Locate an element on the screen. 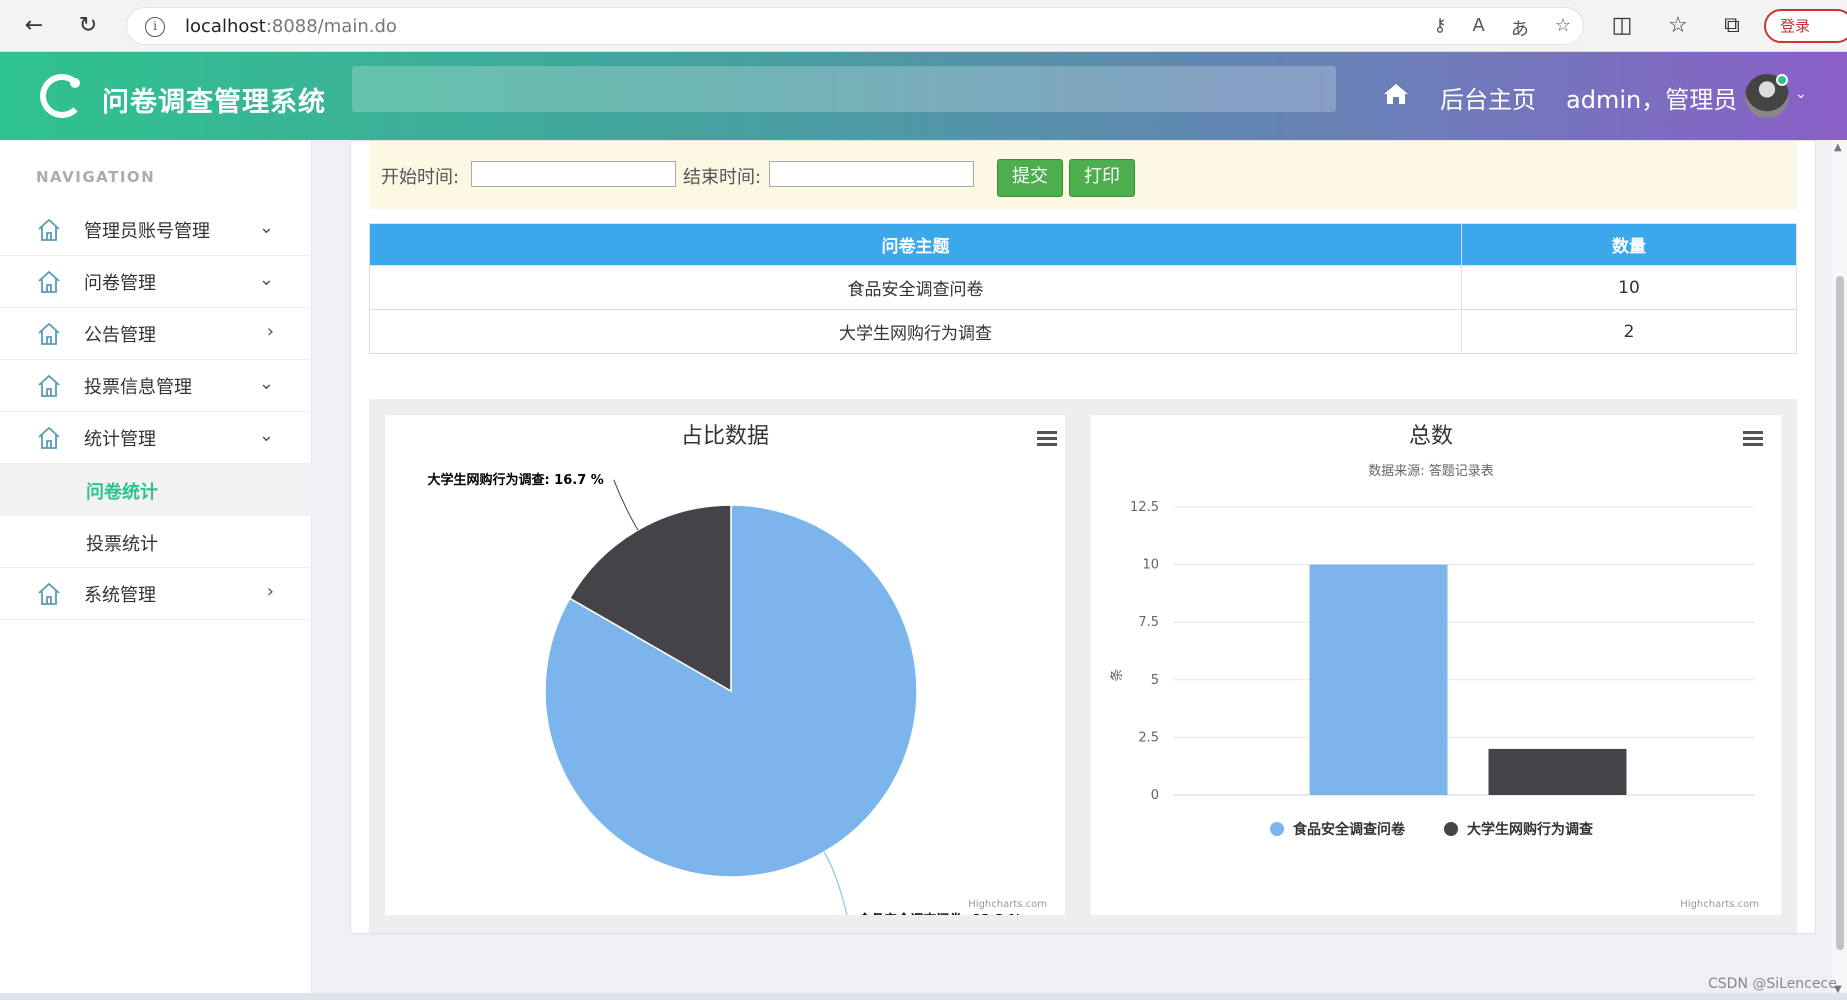 Image resolution: width=1847 pixels, height=1000 pixels. sidebar-item-label: 管理员账号管理 is located at coordinates (147, 231).